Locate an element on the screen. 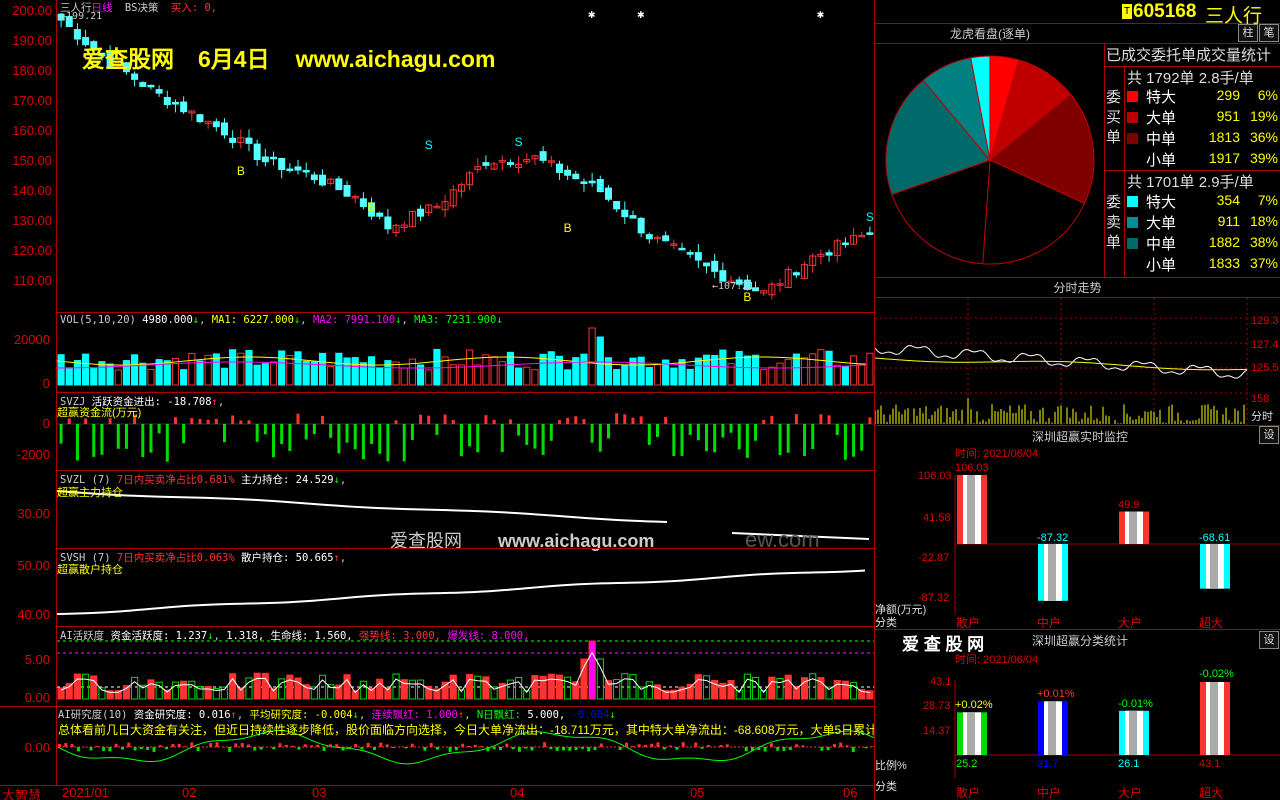 This screenshot has height=800, width=1280. order-pct: 36% is located at coordinates (1263, 137).